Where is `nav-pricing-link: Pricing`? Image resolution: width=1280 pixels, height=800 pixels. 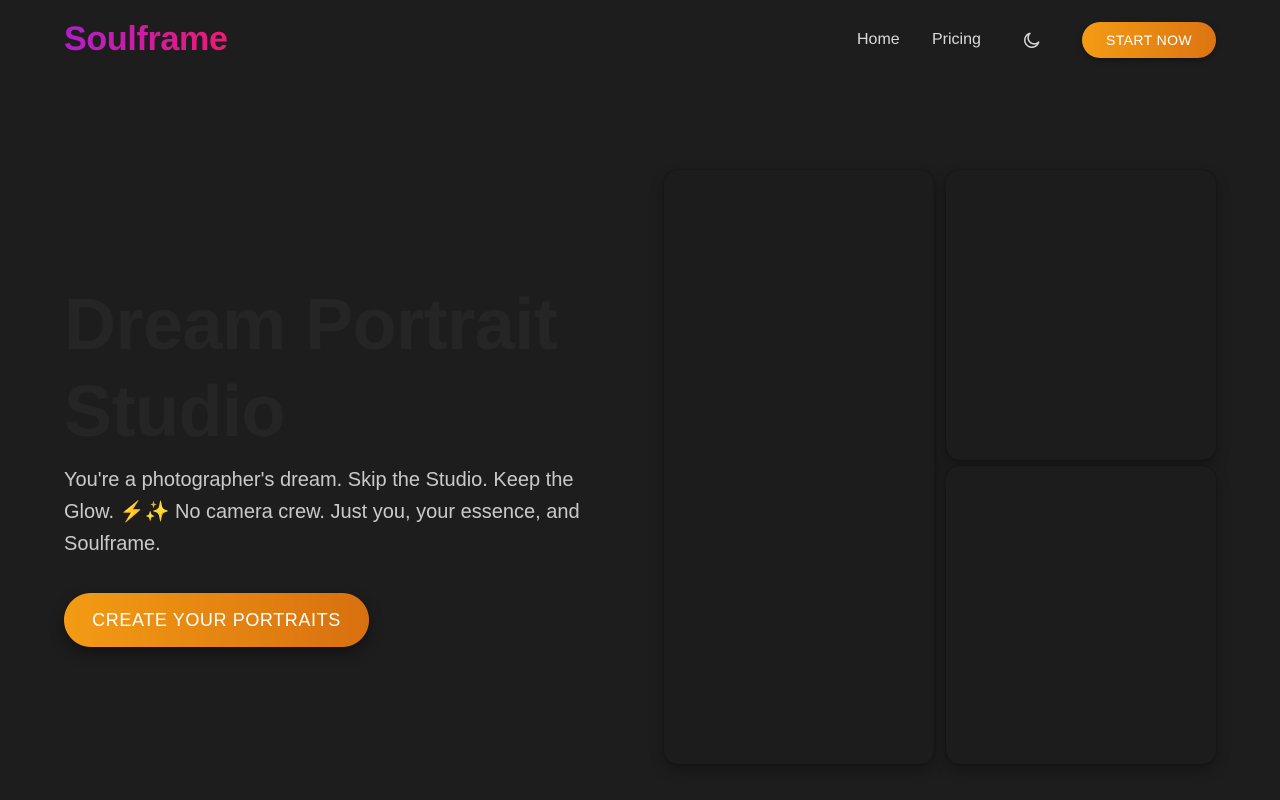 nav-pricing-link: Pricing is located at coordinates (956, 40).